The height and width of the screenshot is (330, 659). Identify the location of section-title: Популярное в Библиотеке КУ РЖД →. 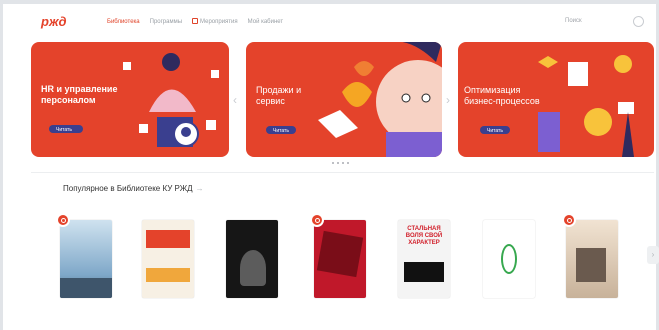
(133, 188).